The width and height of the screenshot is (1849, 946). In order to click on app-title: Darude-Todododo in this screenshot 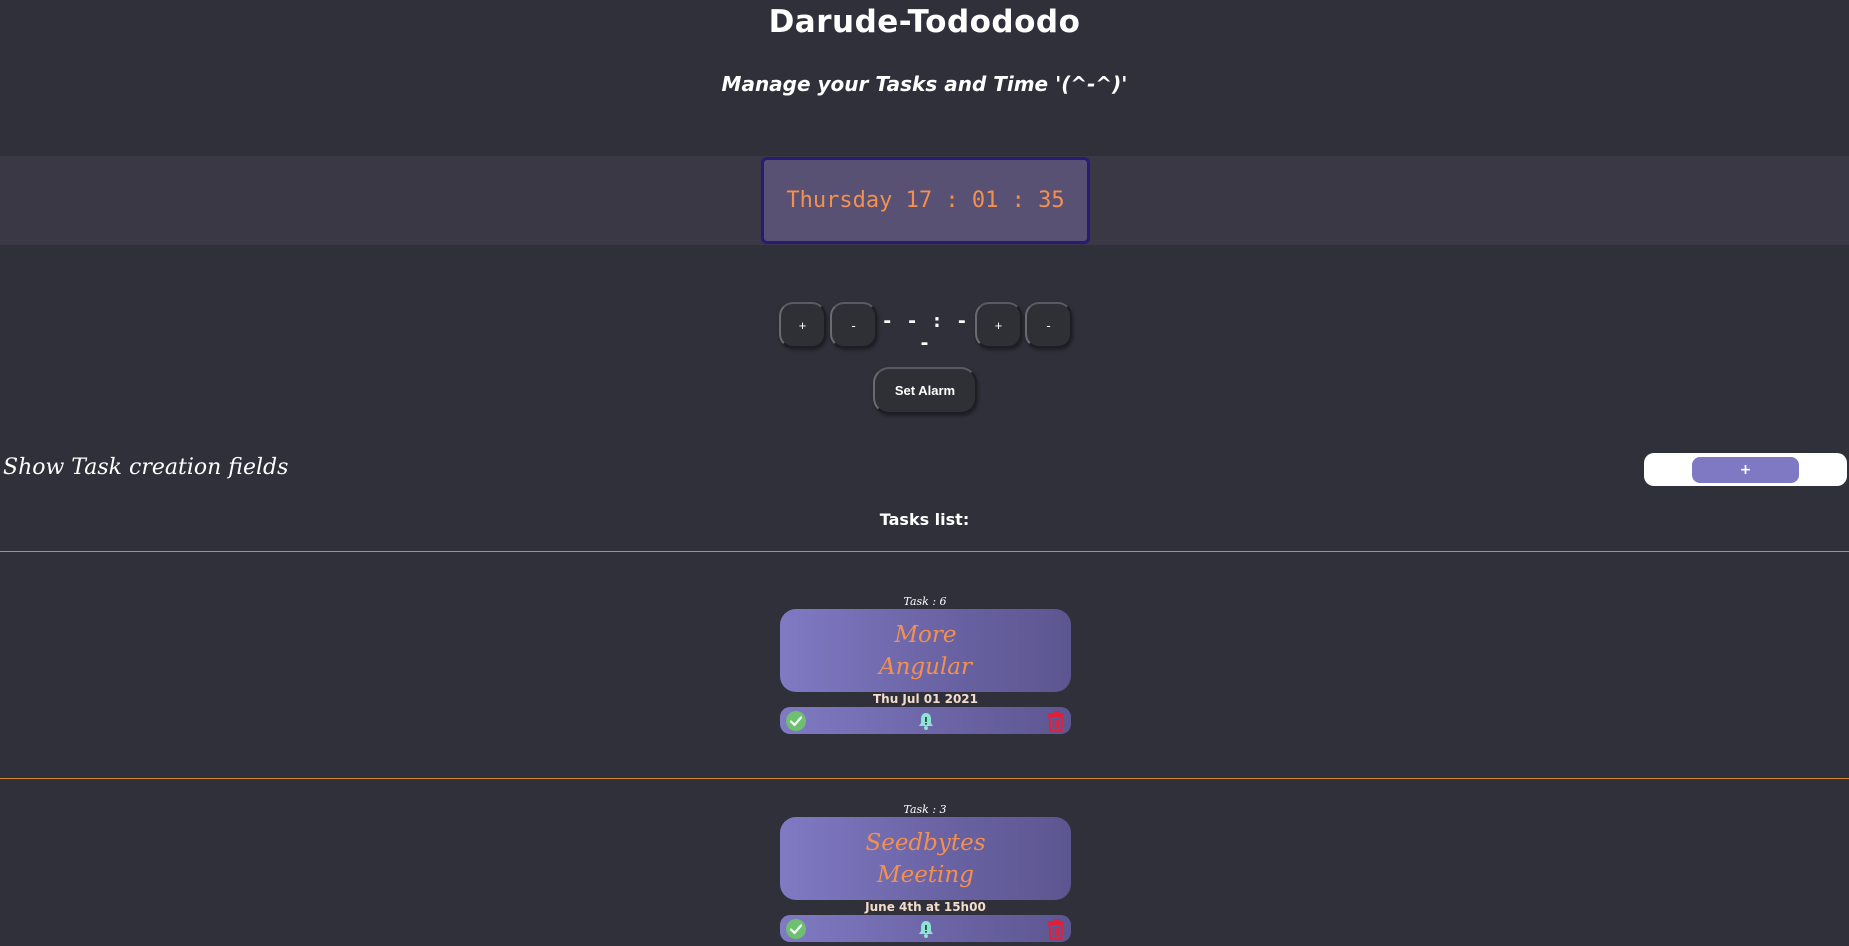, I will do `click(924, 22)`.